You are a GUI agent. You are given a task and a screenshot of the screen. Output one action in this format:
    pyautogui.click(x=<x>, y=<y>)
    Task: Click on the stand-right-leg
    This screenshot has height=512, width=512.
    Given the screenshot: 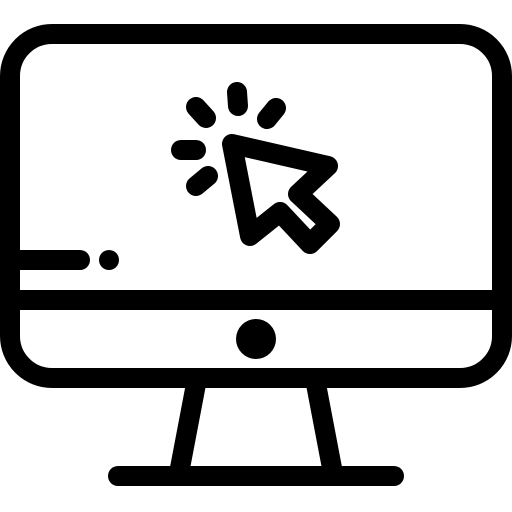 What is the action you would take?
    pyautogui.click(x=324, y=426)
    